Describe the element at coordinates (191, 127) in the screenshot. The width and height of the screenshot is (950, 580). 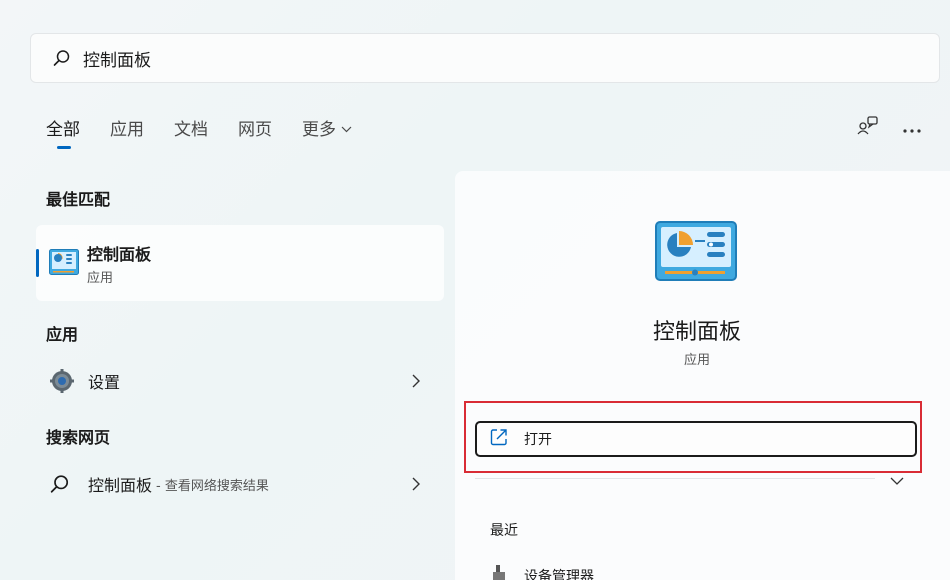
I see `tab-documents: 文档` at that location.